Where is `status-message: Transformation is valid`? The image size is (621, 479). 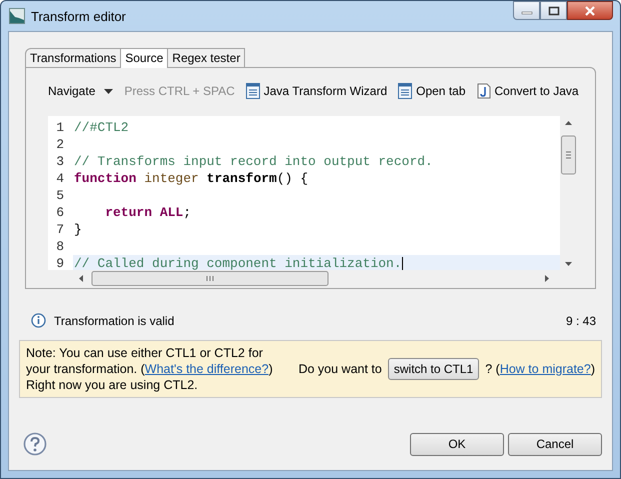 status-message: Transformation is valid is located at coordinates (114, 321).